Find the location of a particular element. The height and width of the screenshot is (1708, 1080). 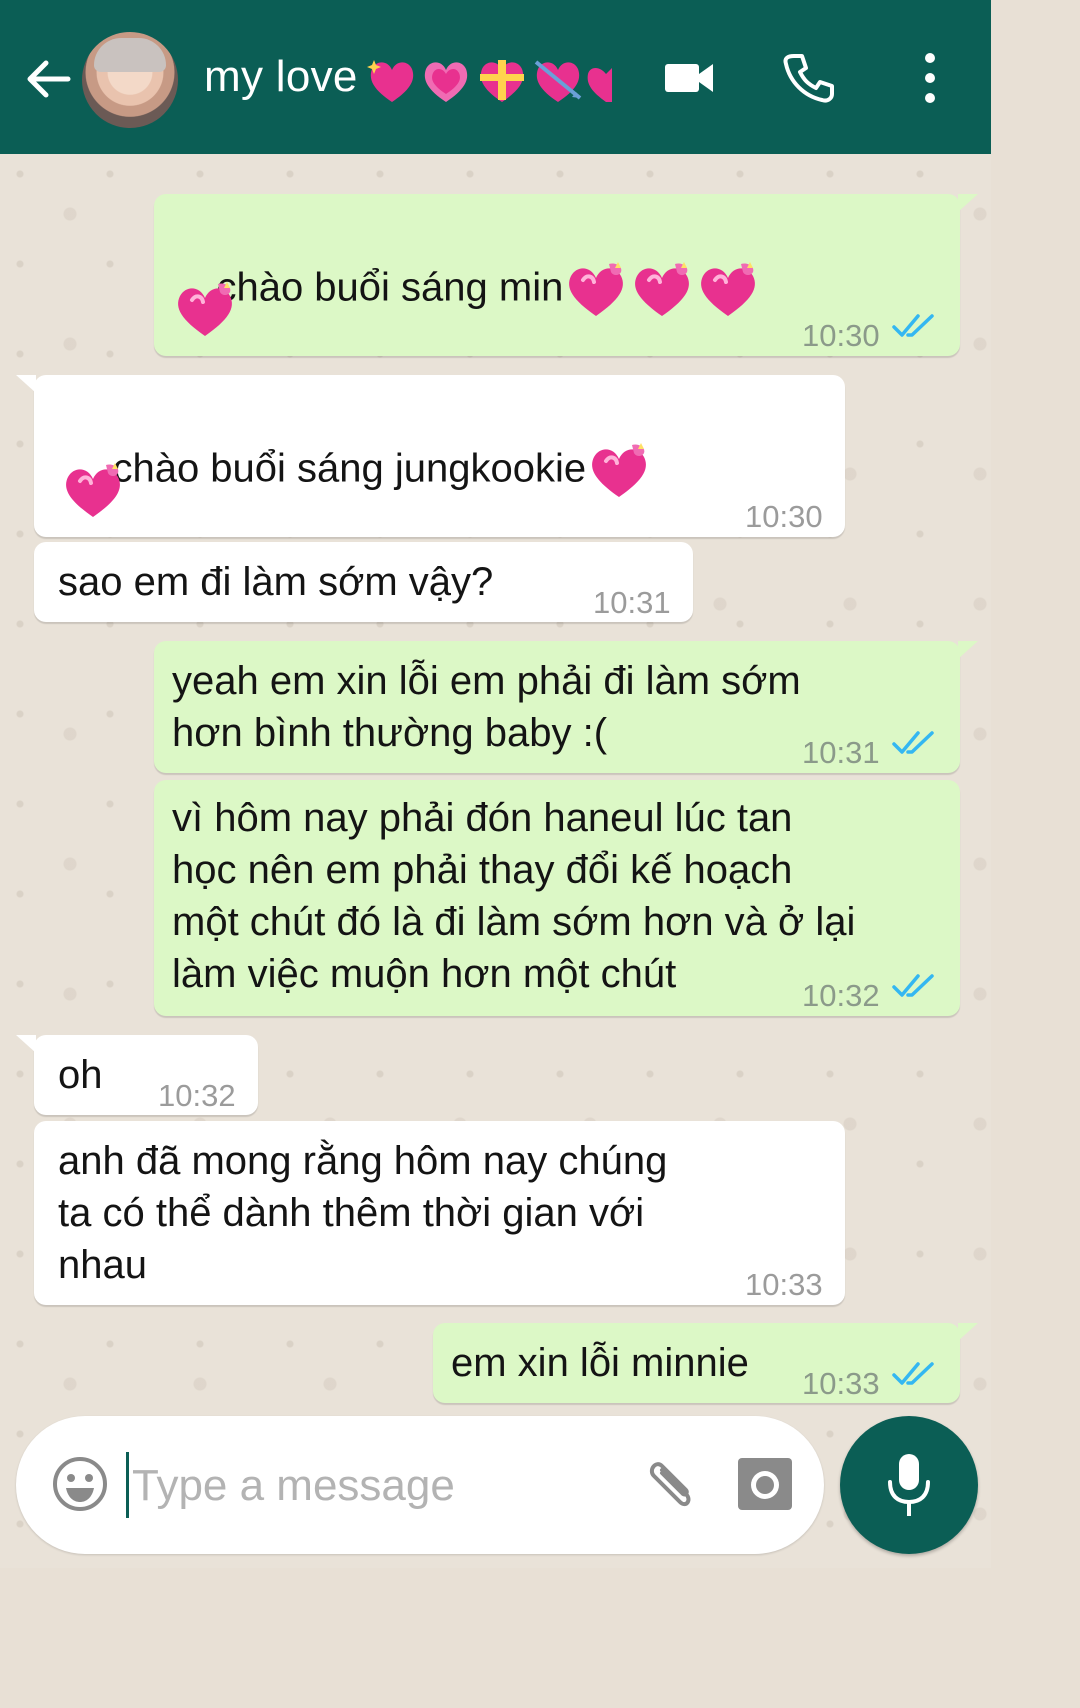

message-text: oh is located at coordinates (80, 1075).